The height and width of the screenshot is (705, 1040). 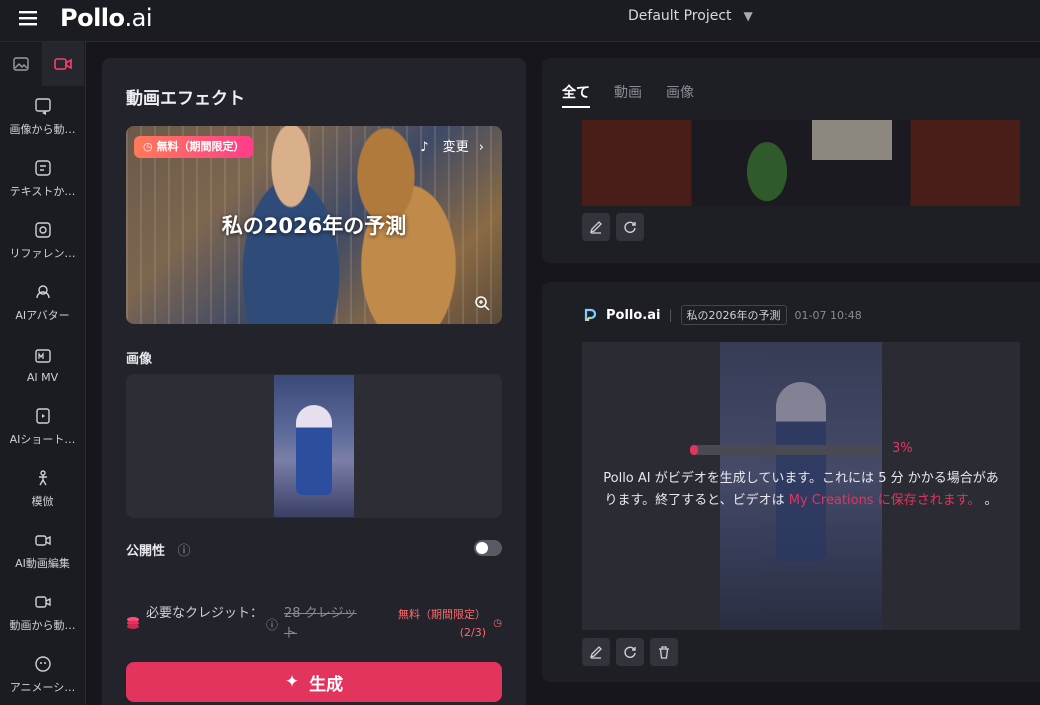 I want to click on change-effect-button: ♪ 変更 ›, so click(x=452, y=145).